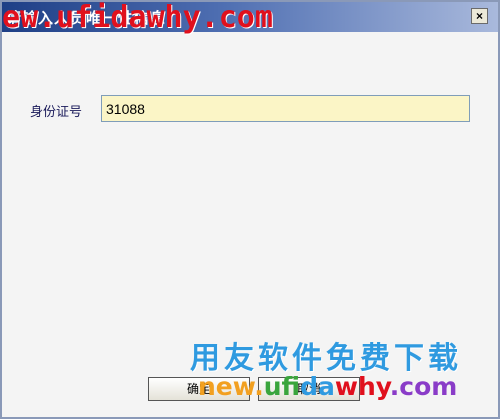 The image size is (500, 419). What do you see at coordinates (285, 108) in the screenshot?
I see `id-number-input` at bounding box center [285, 108].